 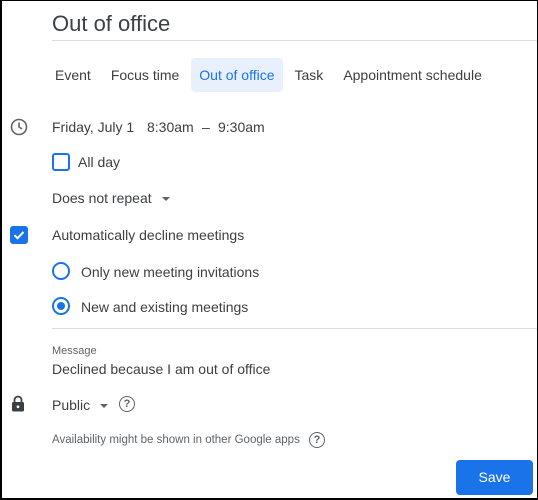 I want to click on auto-decline-checkbox, so click(x=19, y=235).